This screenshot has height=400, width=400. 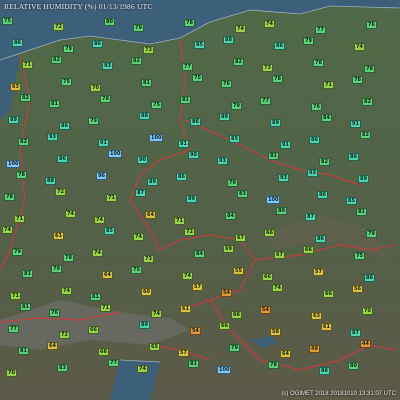 What do you see at coordinates (78, 6) in the screenshot?
I see `map-title: RELATIVE HUMIDITY (%) 01/13/1986 UTC` at bounding box center [78, 6].